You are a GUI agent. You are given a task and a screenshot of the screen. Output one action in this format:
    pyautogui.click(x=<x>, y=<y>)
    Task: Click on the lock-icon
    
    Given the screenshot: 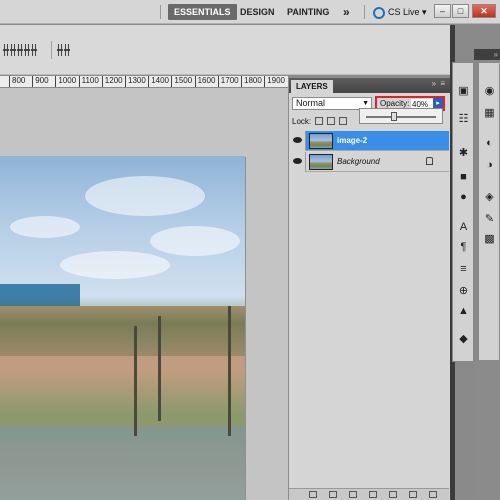 What is the action you would take?
    pyautogui.click(x=429, y=161)
    